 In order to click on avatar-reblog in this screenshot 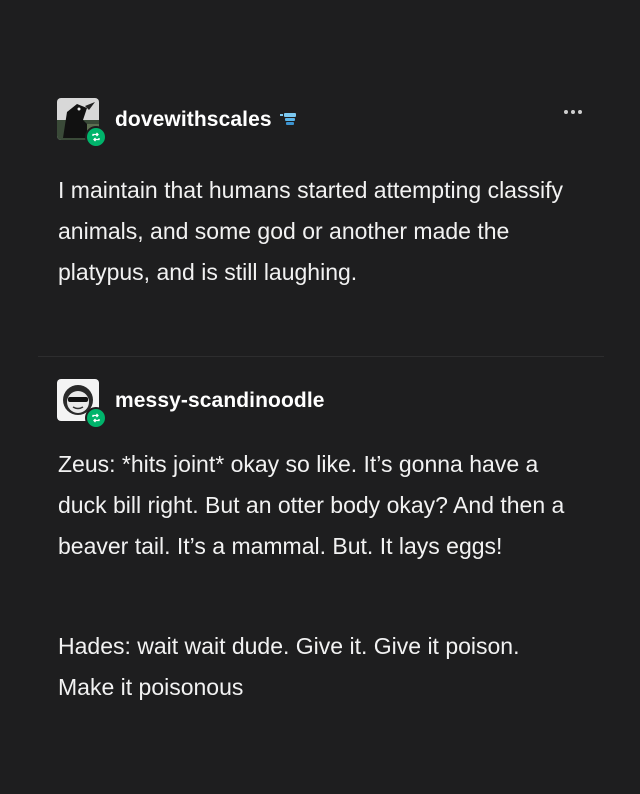, I will do `click(82, 404)`.